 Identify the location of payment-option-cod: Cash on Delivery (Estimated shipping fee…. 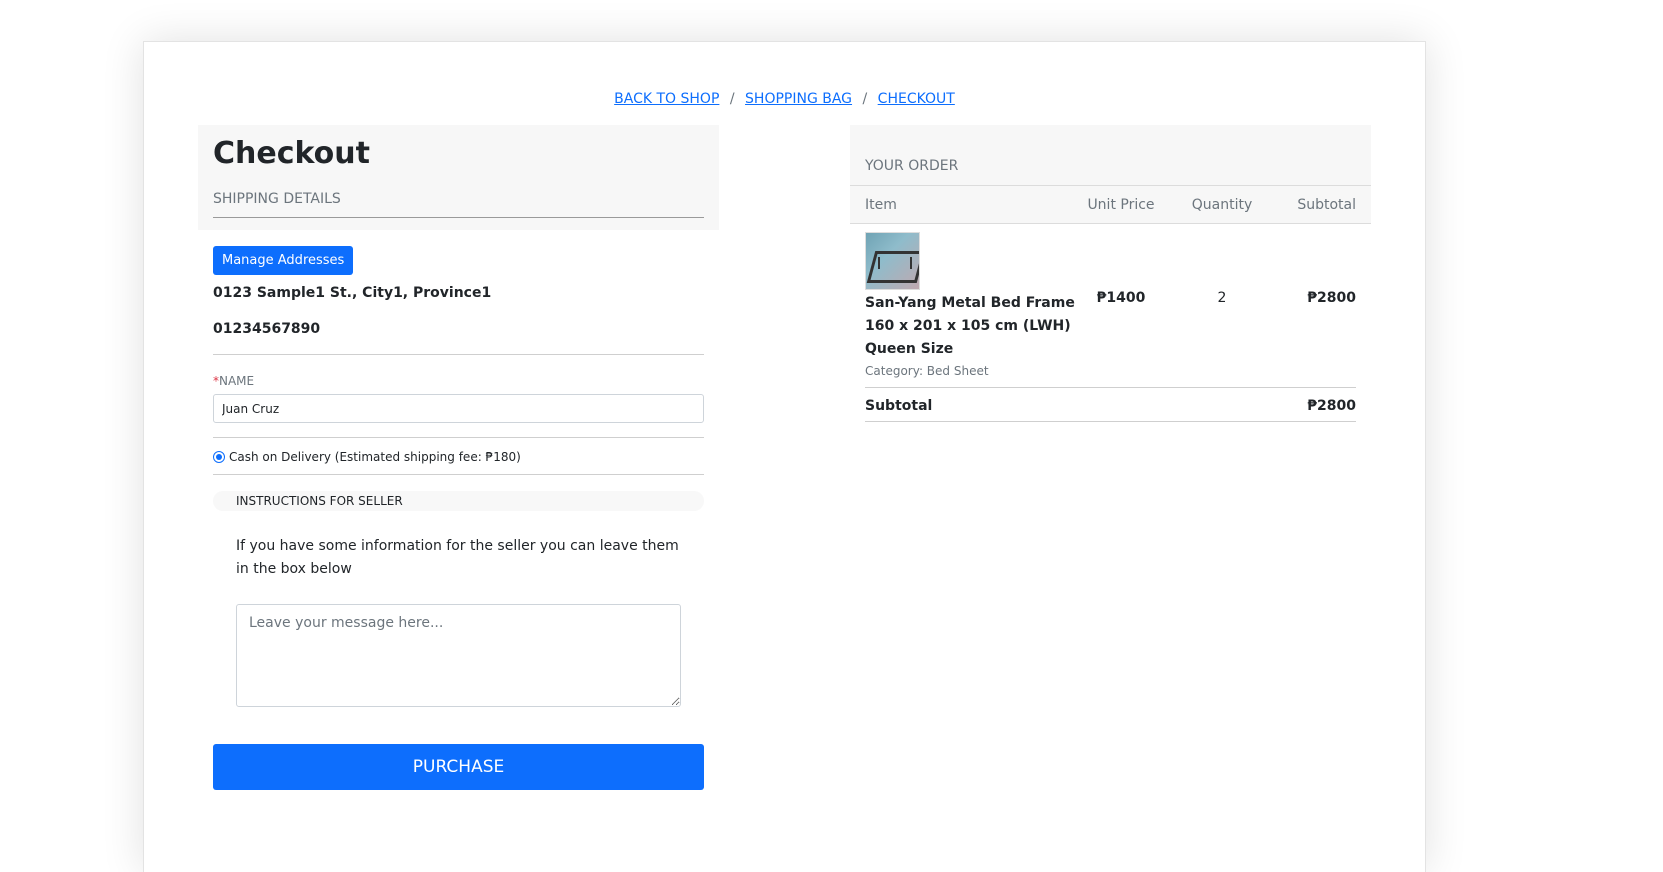
(458, 462).